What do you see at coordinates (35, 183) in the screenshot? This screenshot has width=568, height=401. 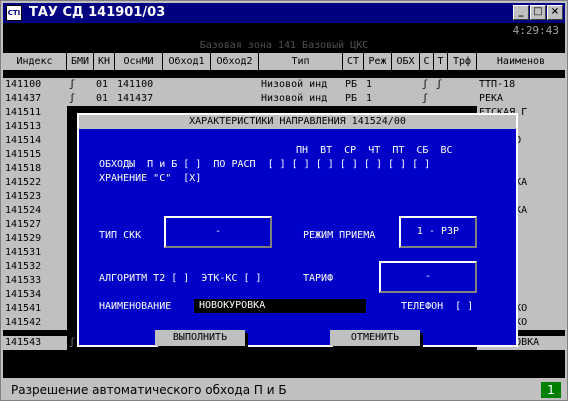 I see `cell-idx: 141522` at bounding box center [35, 183].